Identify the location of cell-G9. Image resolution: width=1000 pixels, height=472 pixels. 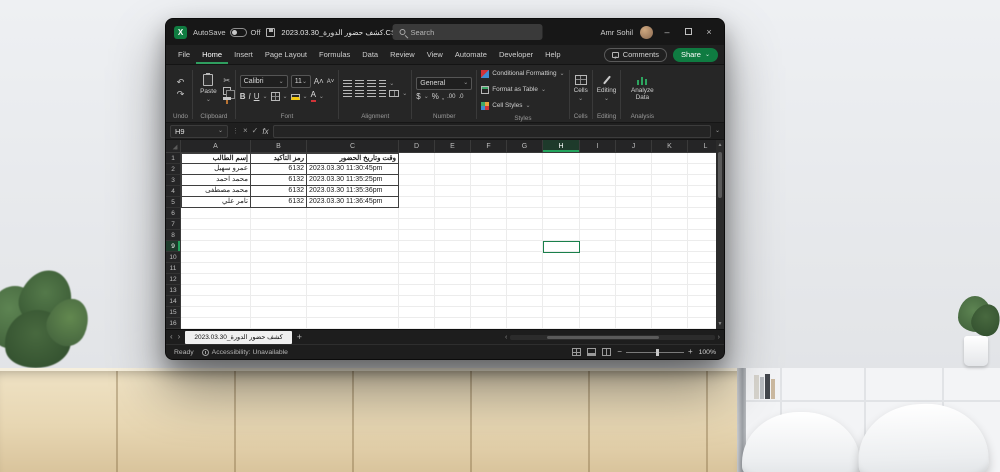
(525, 246).